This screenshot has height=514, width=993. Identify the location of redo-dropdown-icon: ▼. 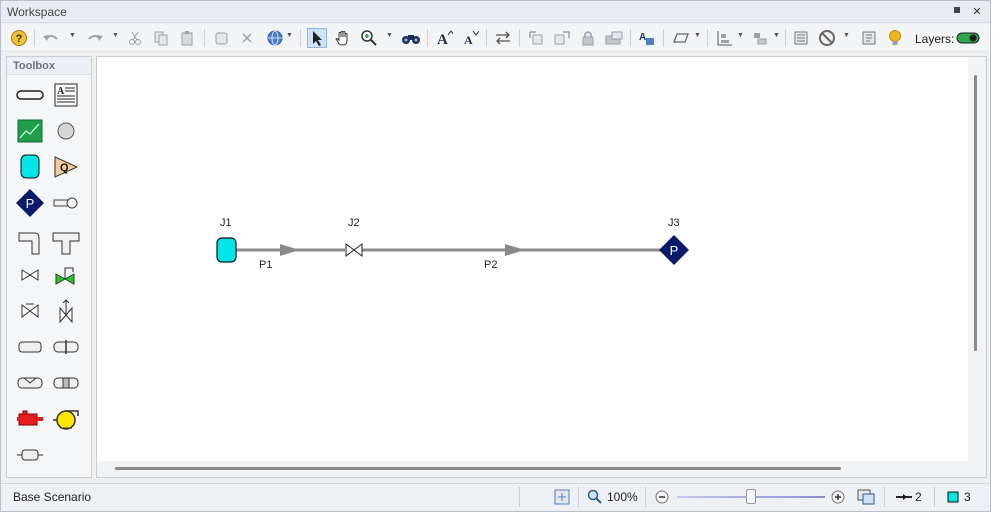
(116, 37).